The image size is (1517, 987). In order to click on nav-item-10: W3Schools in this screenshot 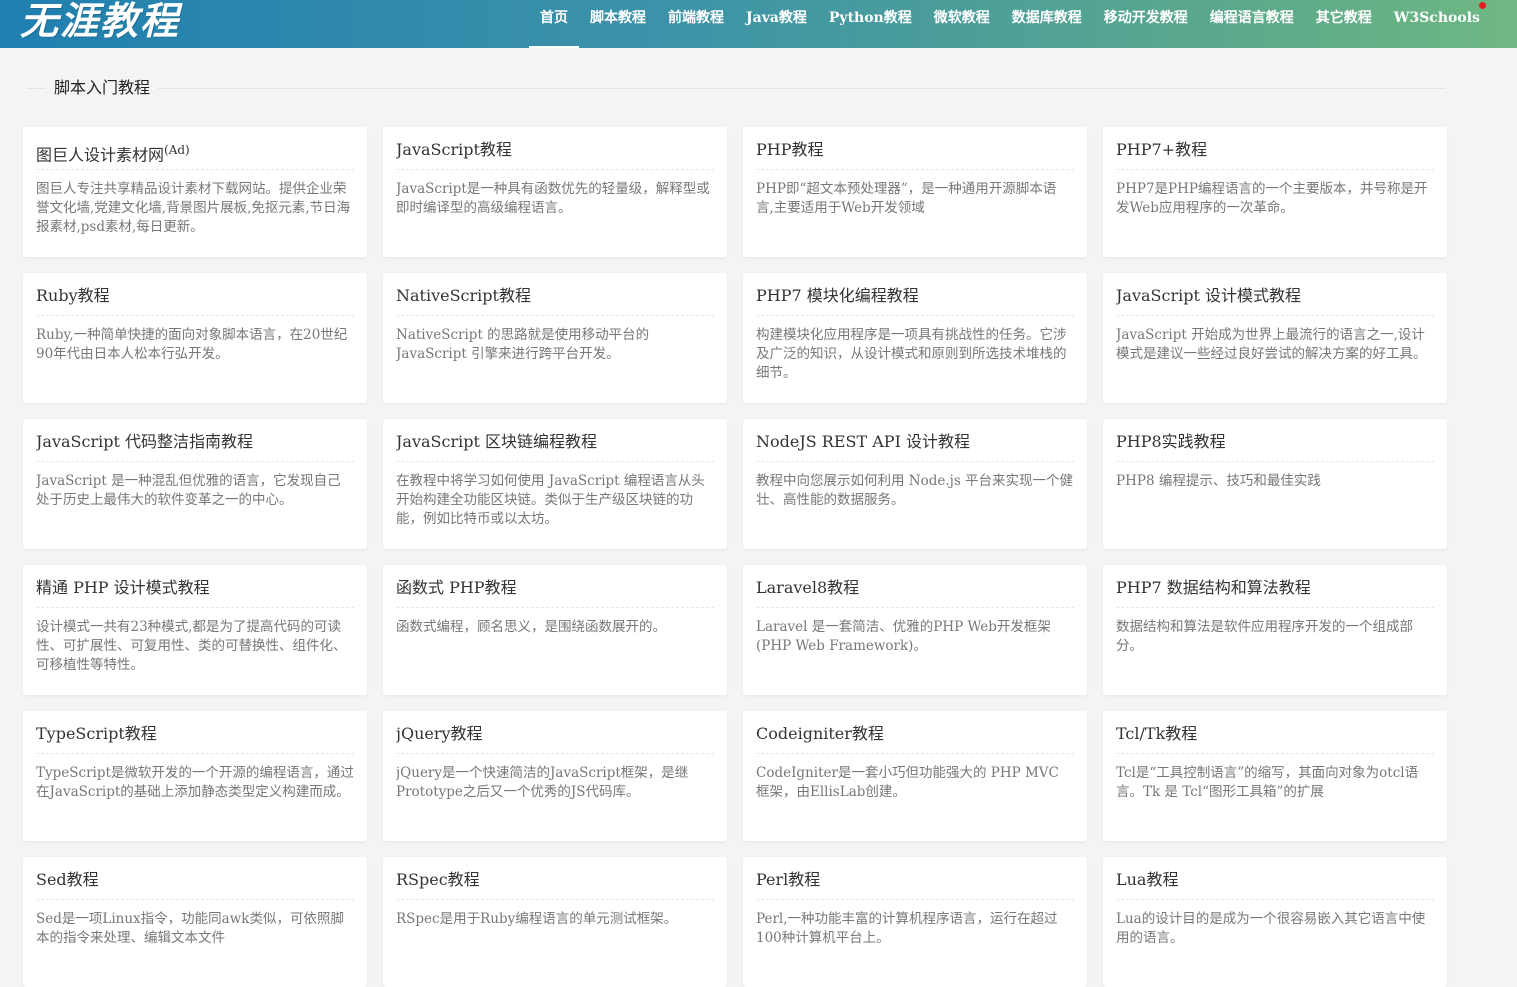, I will do `click(1437, 24)`.